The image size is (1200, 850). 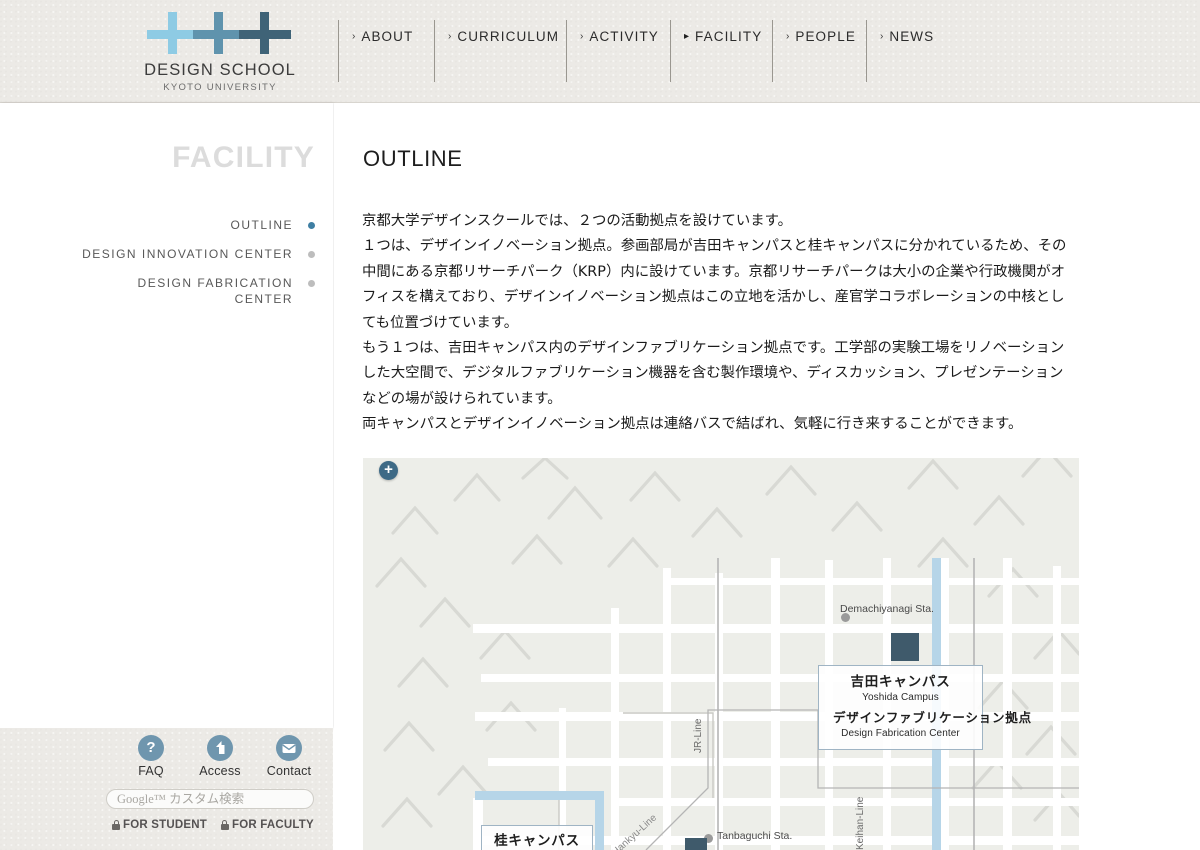 I want to click on question-mark-icon: ?, so click(x=151, y=748).